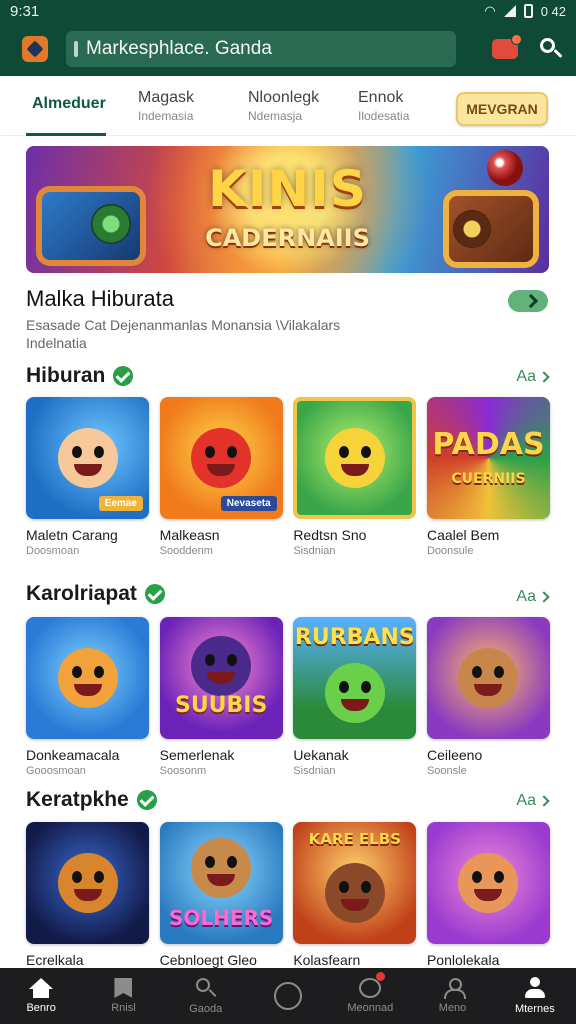 This screenshot has height=1024, width=576. Describe the element at coordinates (53, 551) in the screenshot. I see `game-meta: Doosmoan` at that location.